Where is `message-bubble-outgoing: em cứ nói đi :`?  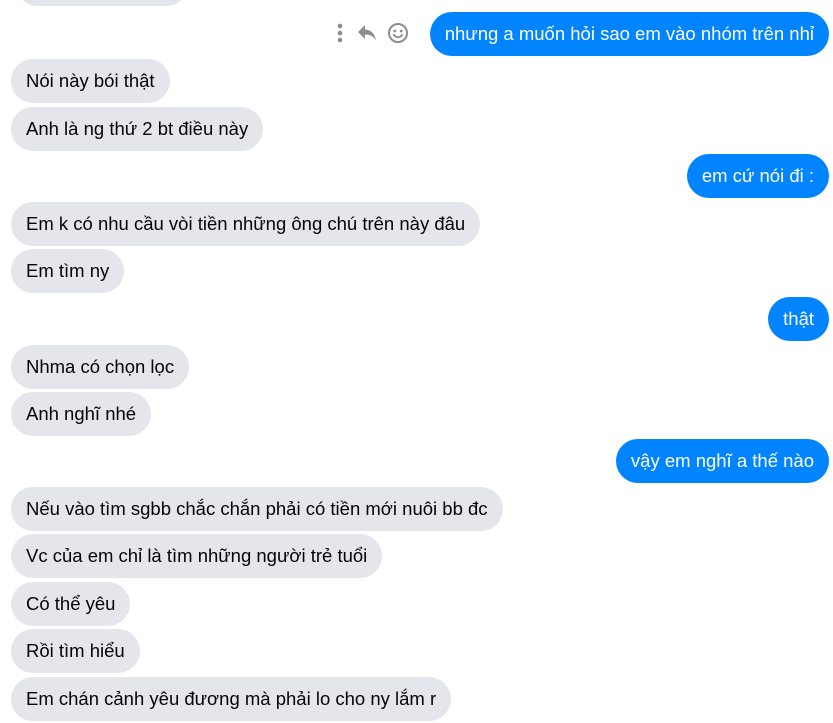
message-bubble-outgoing: em cứ nói đi : is located at coordinates (757, 176).